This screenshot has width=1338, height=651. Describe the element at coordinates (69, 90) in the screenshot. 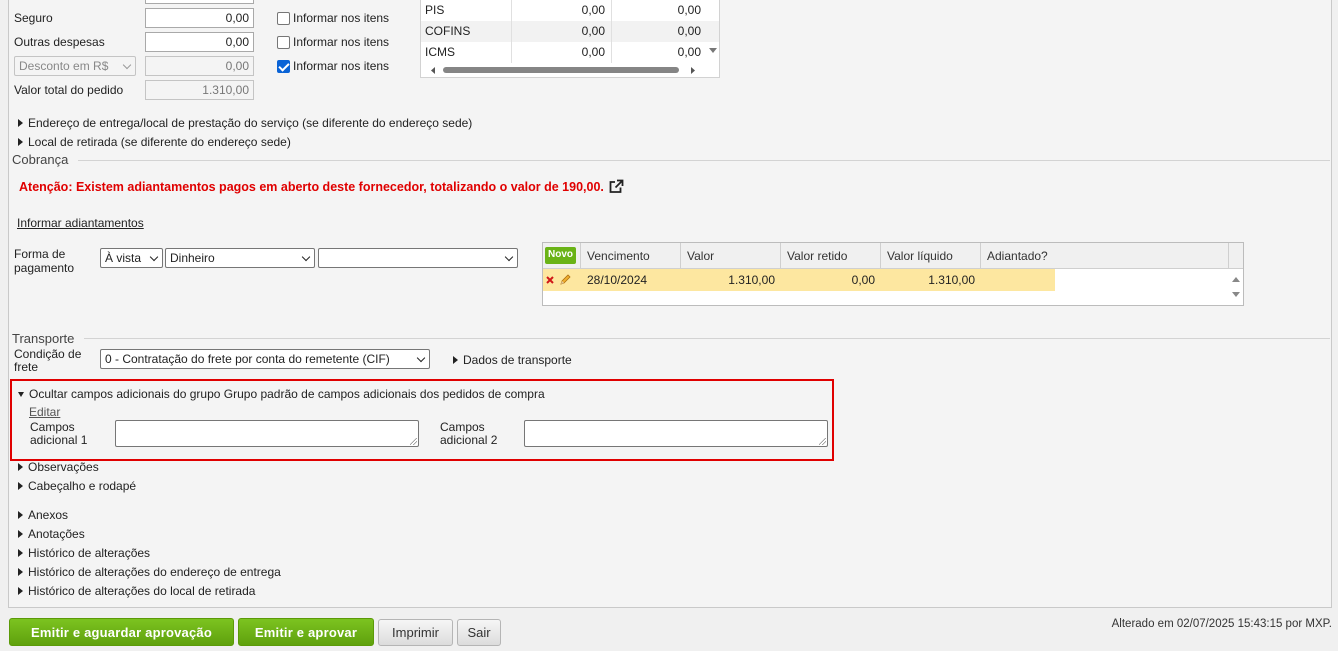

I see `valor-total-label: Valor total do pedido` at that location.